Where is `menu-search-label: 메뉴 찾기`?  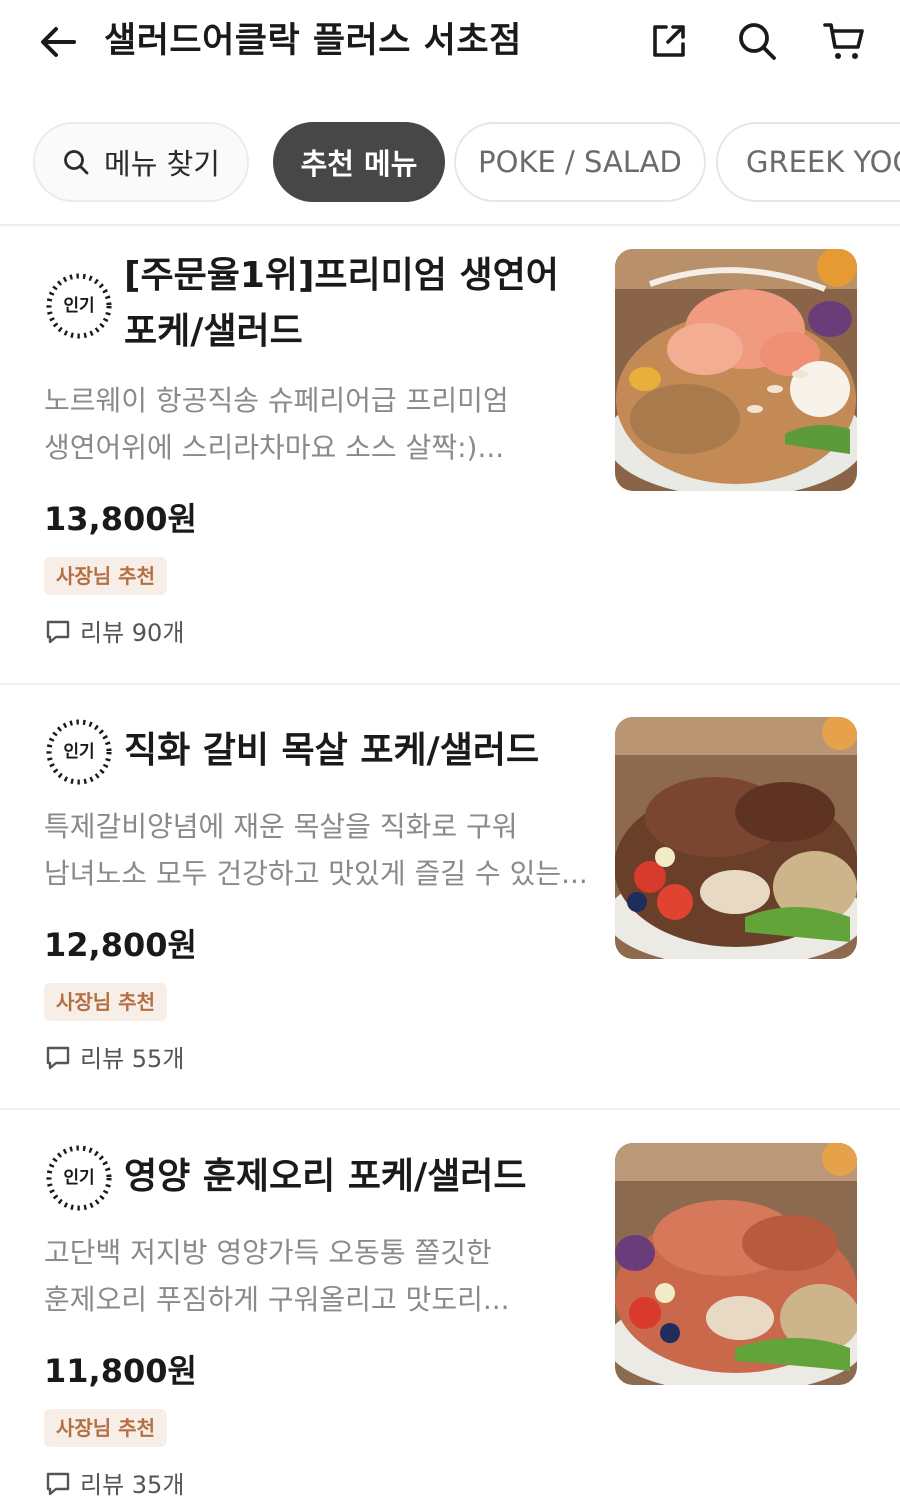 menu-search-label: 메뉴 찾기 is located at coordinates (162, 164).